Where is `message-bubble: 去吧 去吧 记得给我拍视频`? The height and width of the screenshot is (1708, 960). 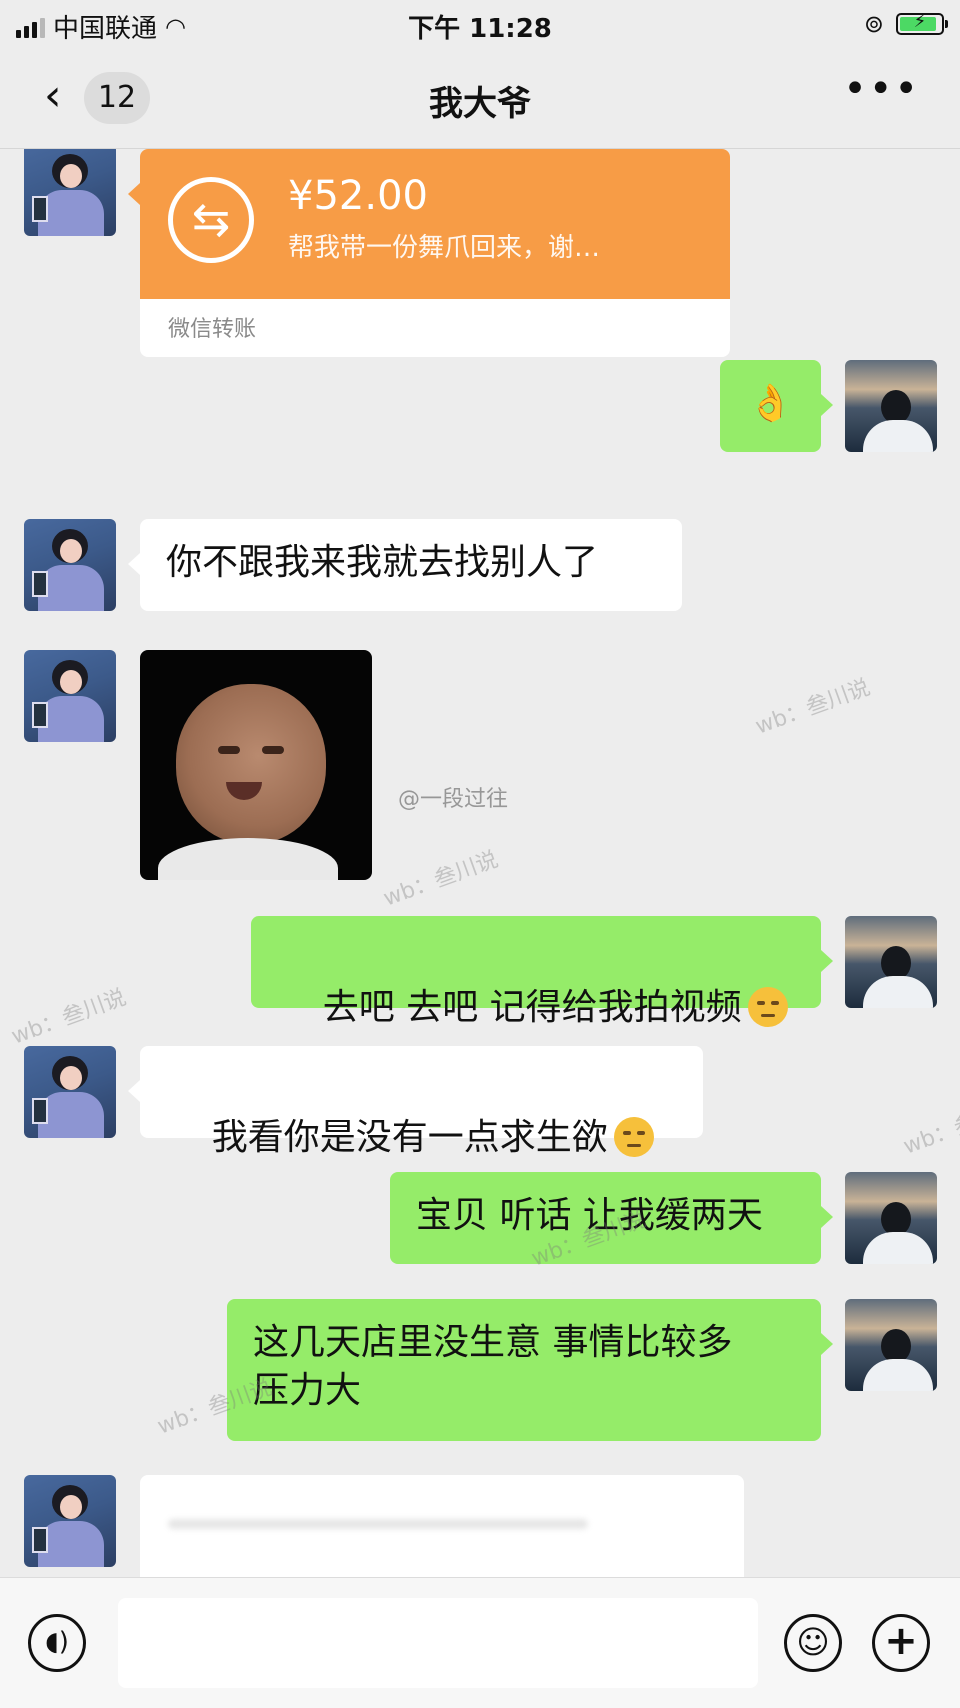 message-bubble: 去吧 去吧 记得给我拍视频 is located at coordinates (542, 972).